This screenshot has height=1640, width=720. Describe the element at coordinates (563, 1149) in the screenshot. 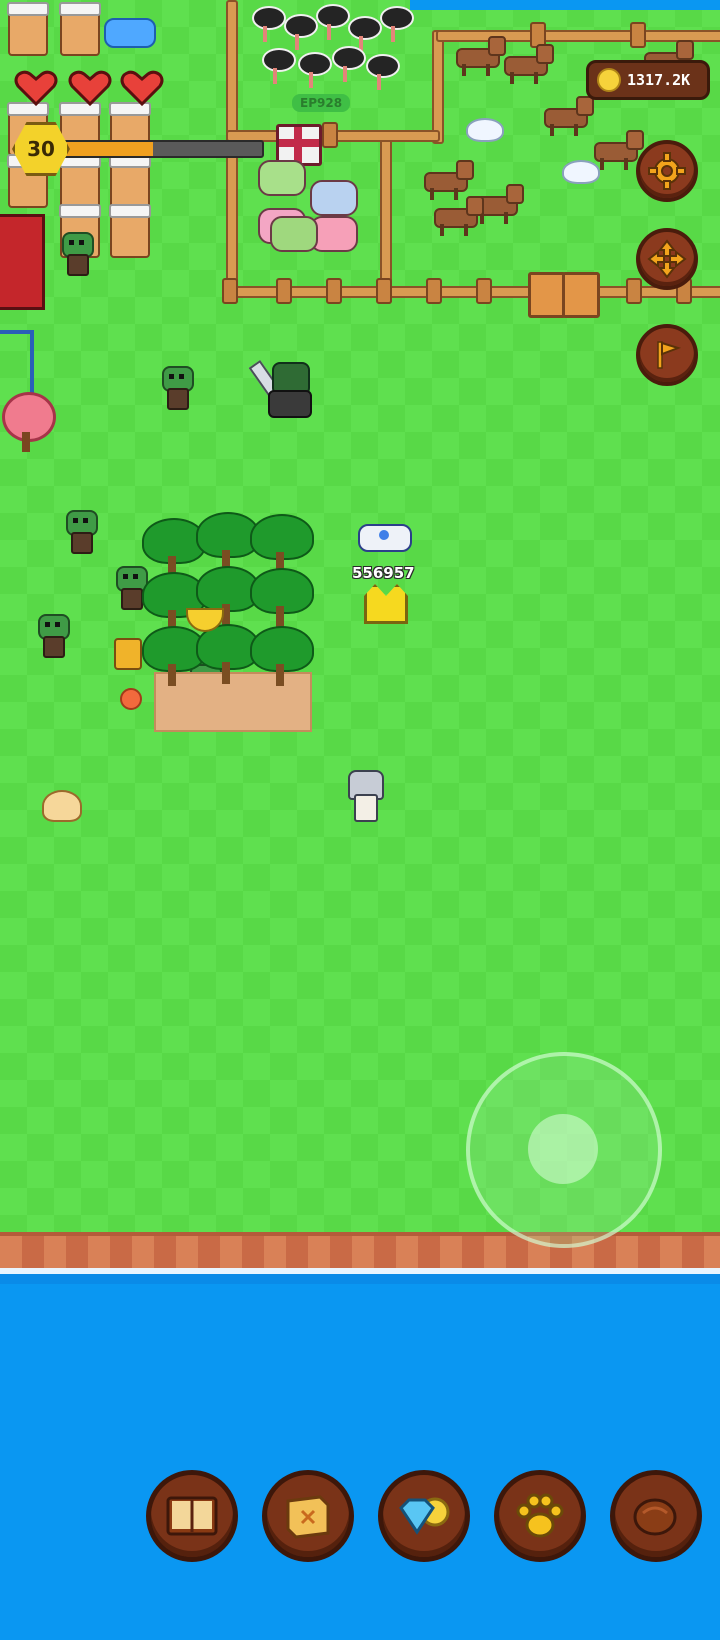

I see `joystick-knob` at that location.